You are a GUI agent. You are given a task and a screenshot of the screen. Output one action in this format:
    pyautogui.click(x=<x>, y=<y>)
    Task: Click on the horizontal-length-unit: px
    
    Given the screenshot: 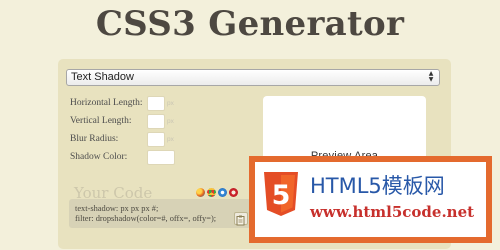 What is the action you would take?
    pyautogui.click(x=170, y=103)
    